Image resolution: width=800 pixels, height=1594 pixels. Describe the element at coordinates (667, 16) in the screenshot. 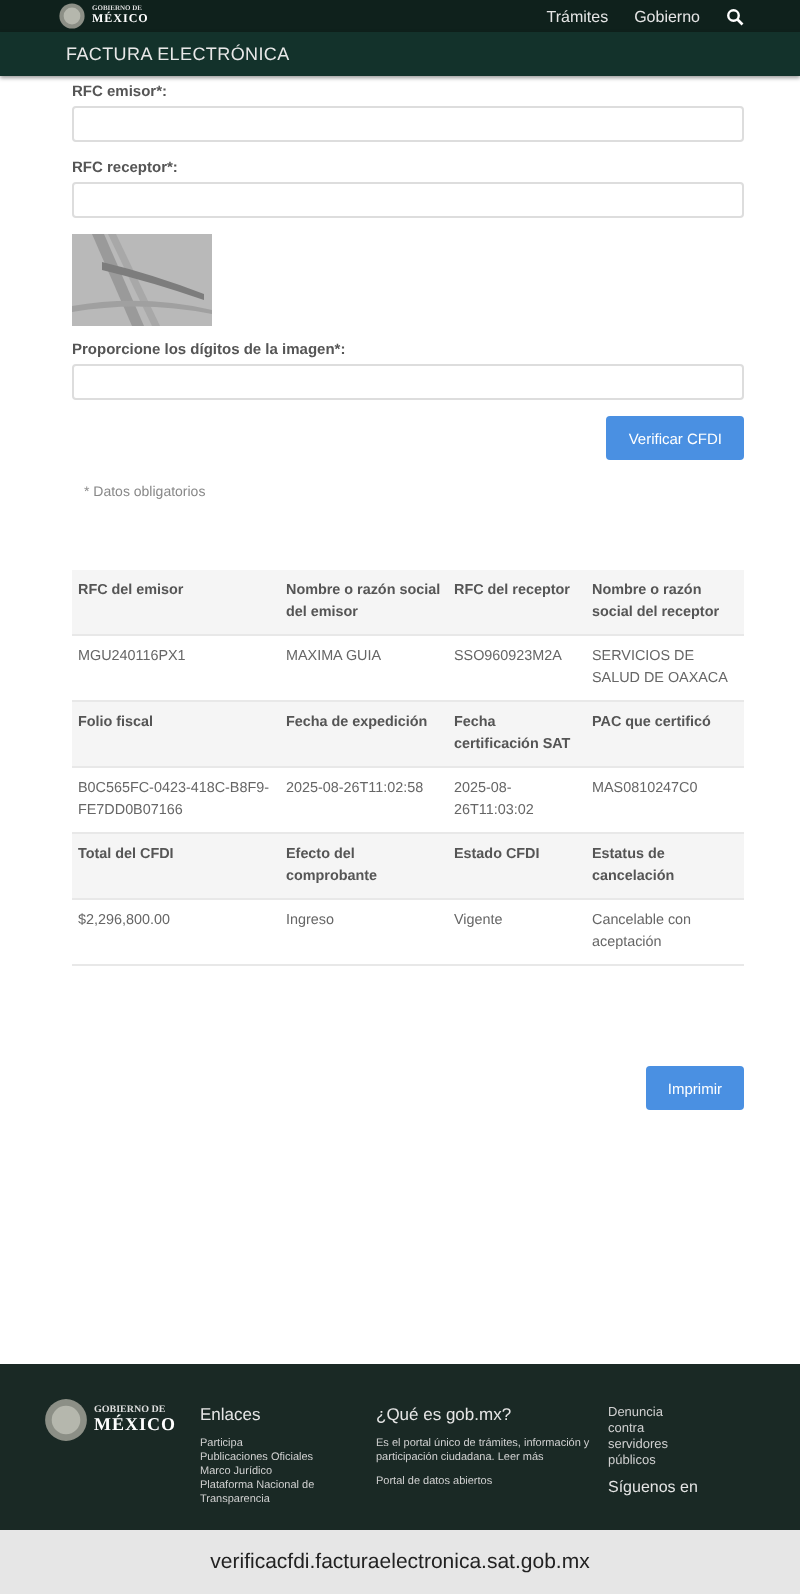

I see `nav-link: Gobierno` at that location.